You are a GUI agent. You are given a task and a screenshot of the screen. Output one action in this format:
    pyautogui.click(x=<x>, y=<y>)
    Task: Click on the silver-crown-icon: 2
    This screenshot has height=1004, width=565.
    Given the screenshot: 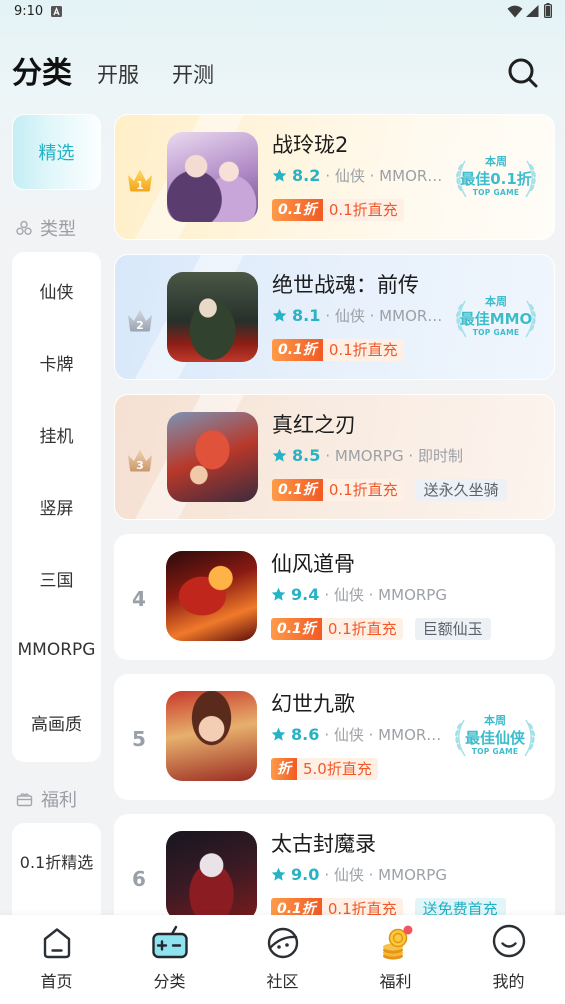 What is the action you would take?
    pyautogui.click(x=140, y=320)
    